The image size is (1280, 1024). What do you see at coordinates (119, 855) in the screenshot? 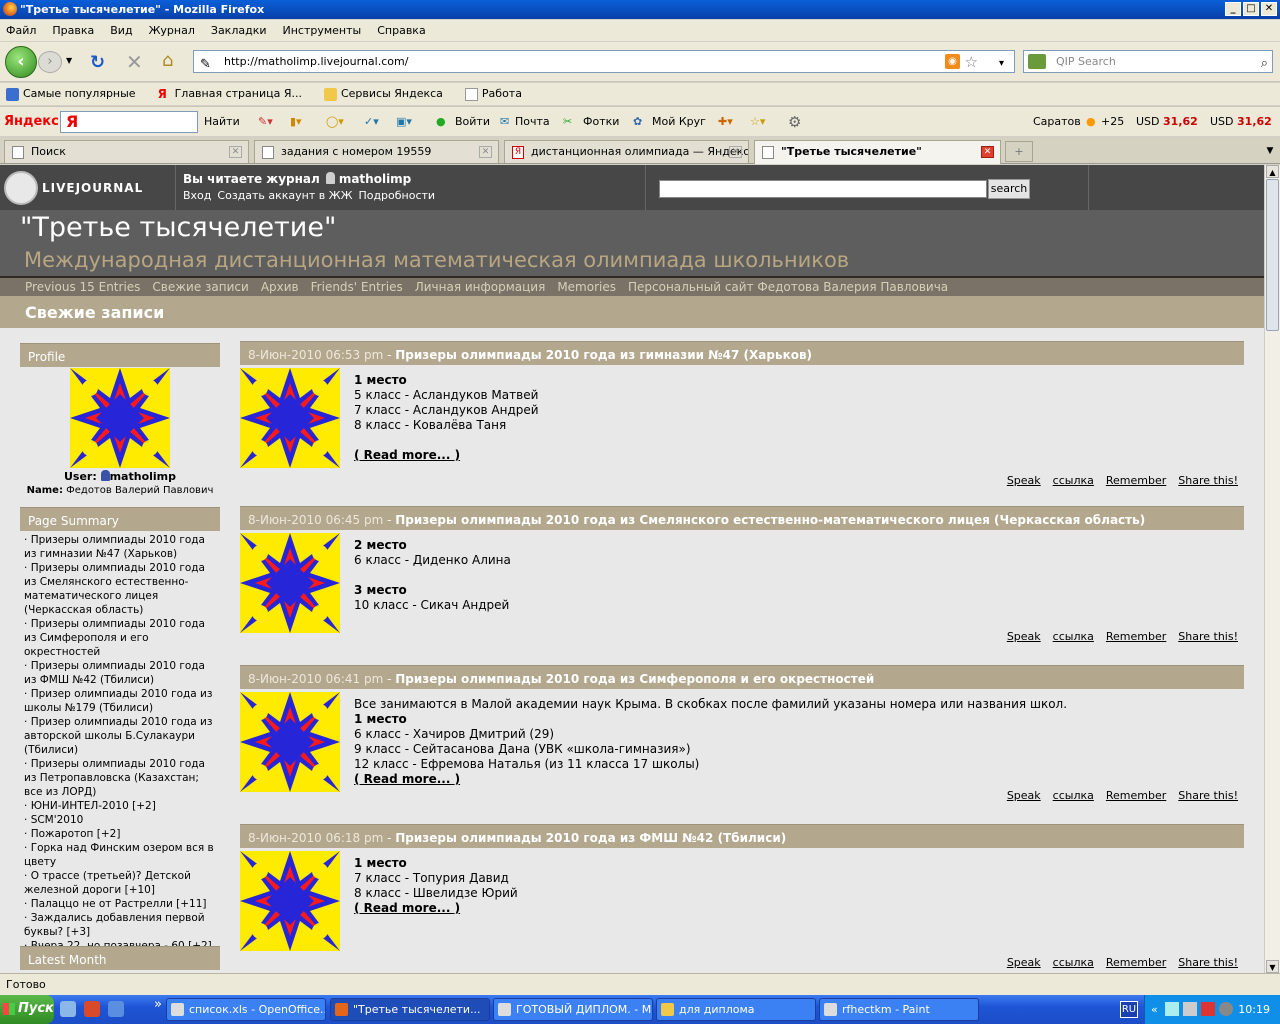
I see `summary-link: Горка над Финским озером вся в цвету` at bounding box center [119, 855].